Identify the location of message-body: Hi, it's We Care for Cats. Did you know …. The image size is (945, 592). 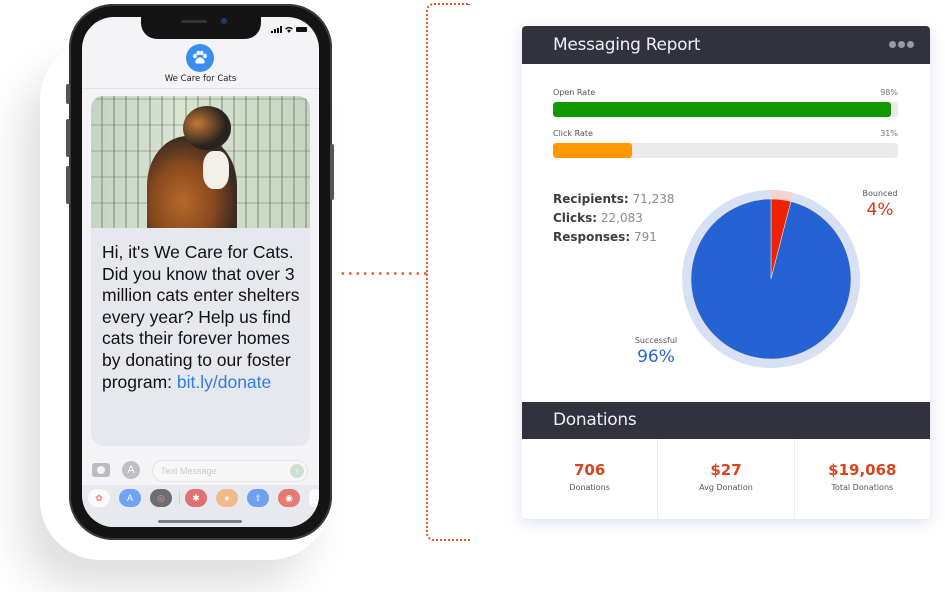
(201, 317).